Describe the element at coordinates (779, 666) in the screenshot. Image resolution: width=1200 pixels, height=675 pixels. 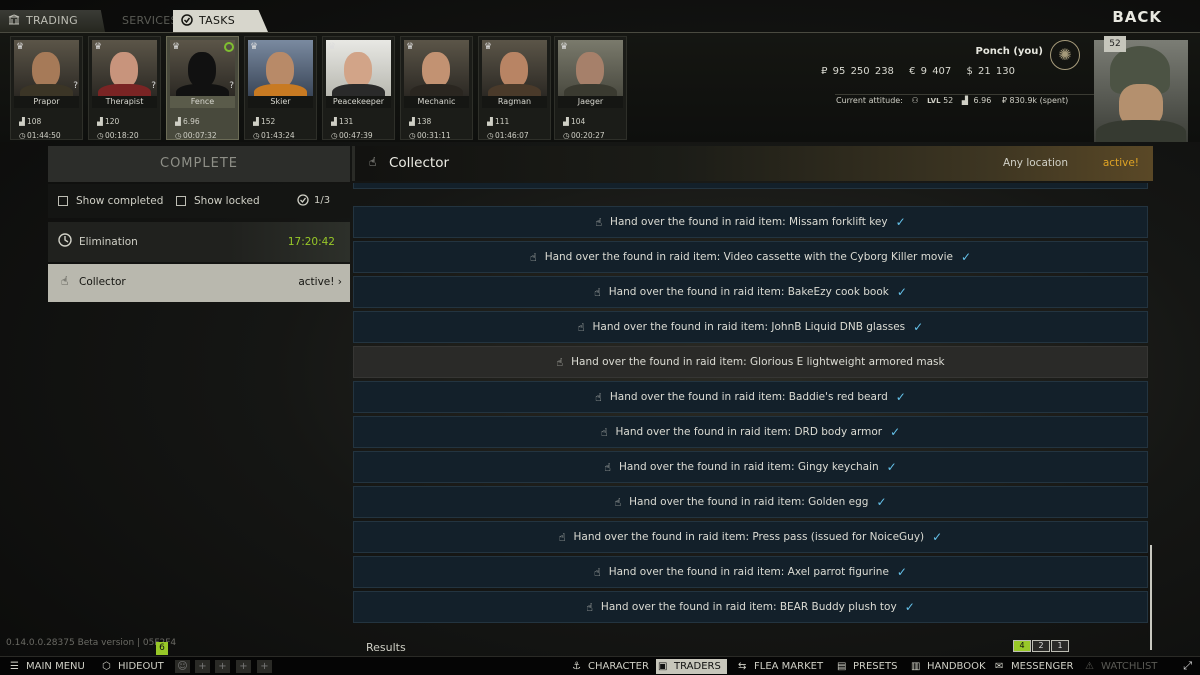
I see `flea-market-button: ⇆ FLEA MARKET` at that location.